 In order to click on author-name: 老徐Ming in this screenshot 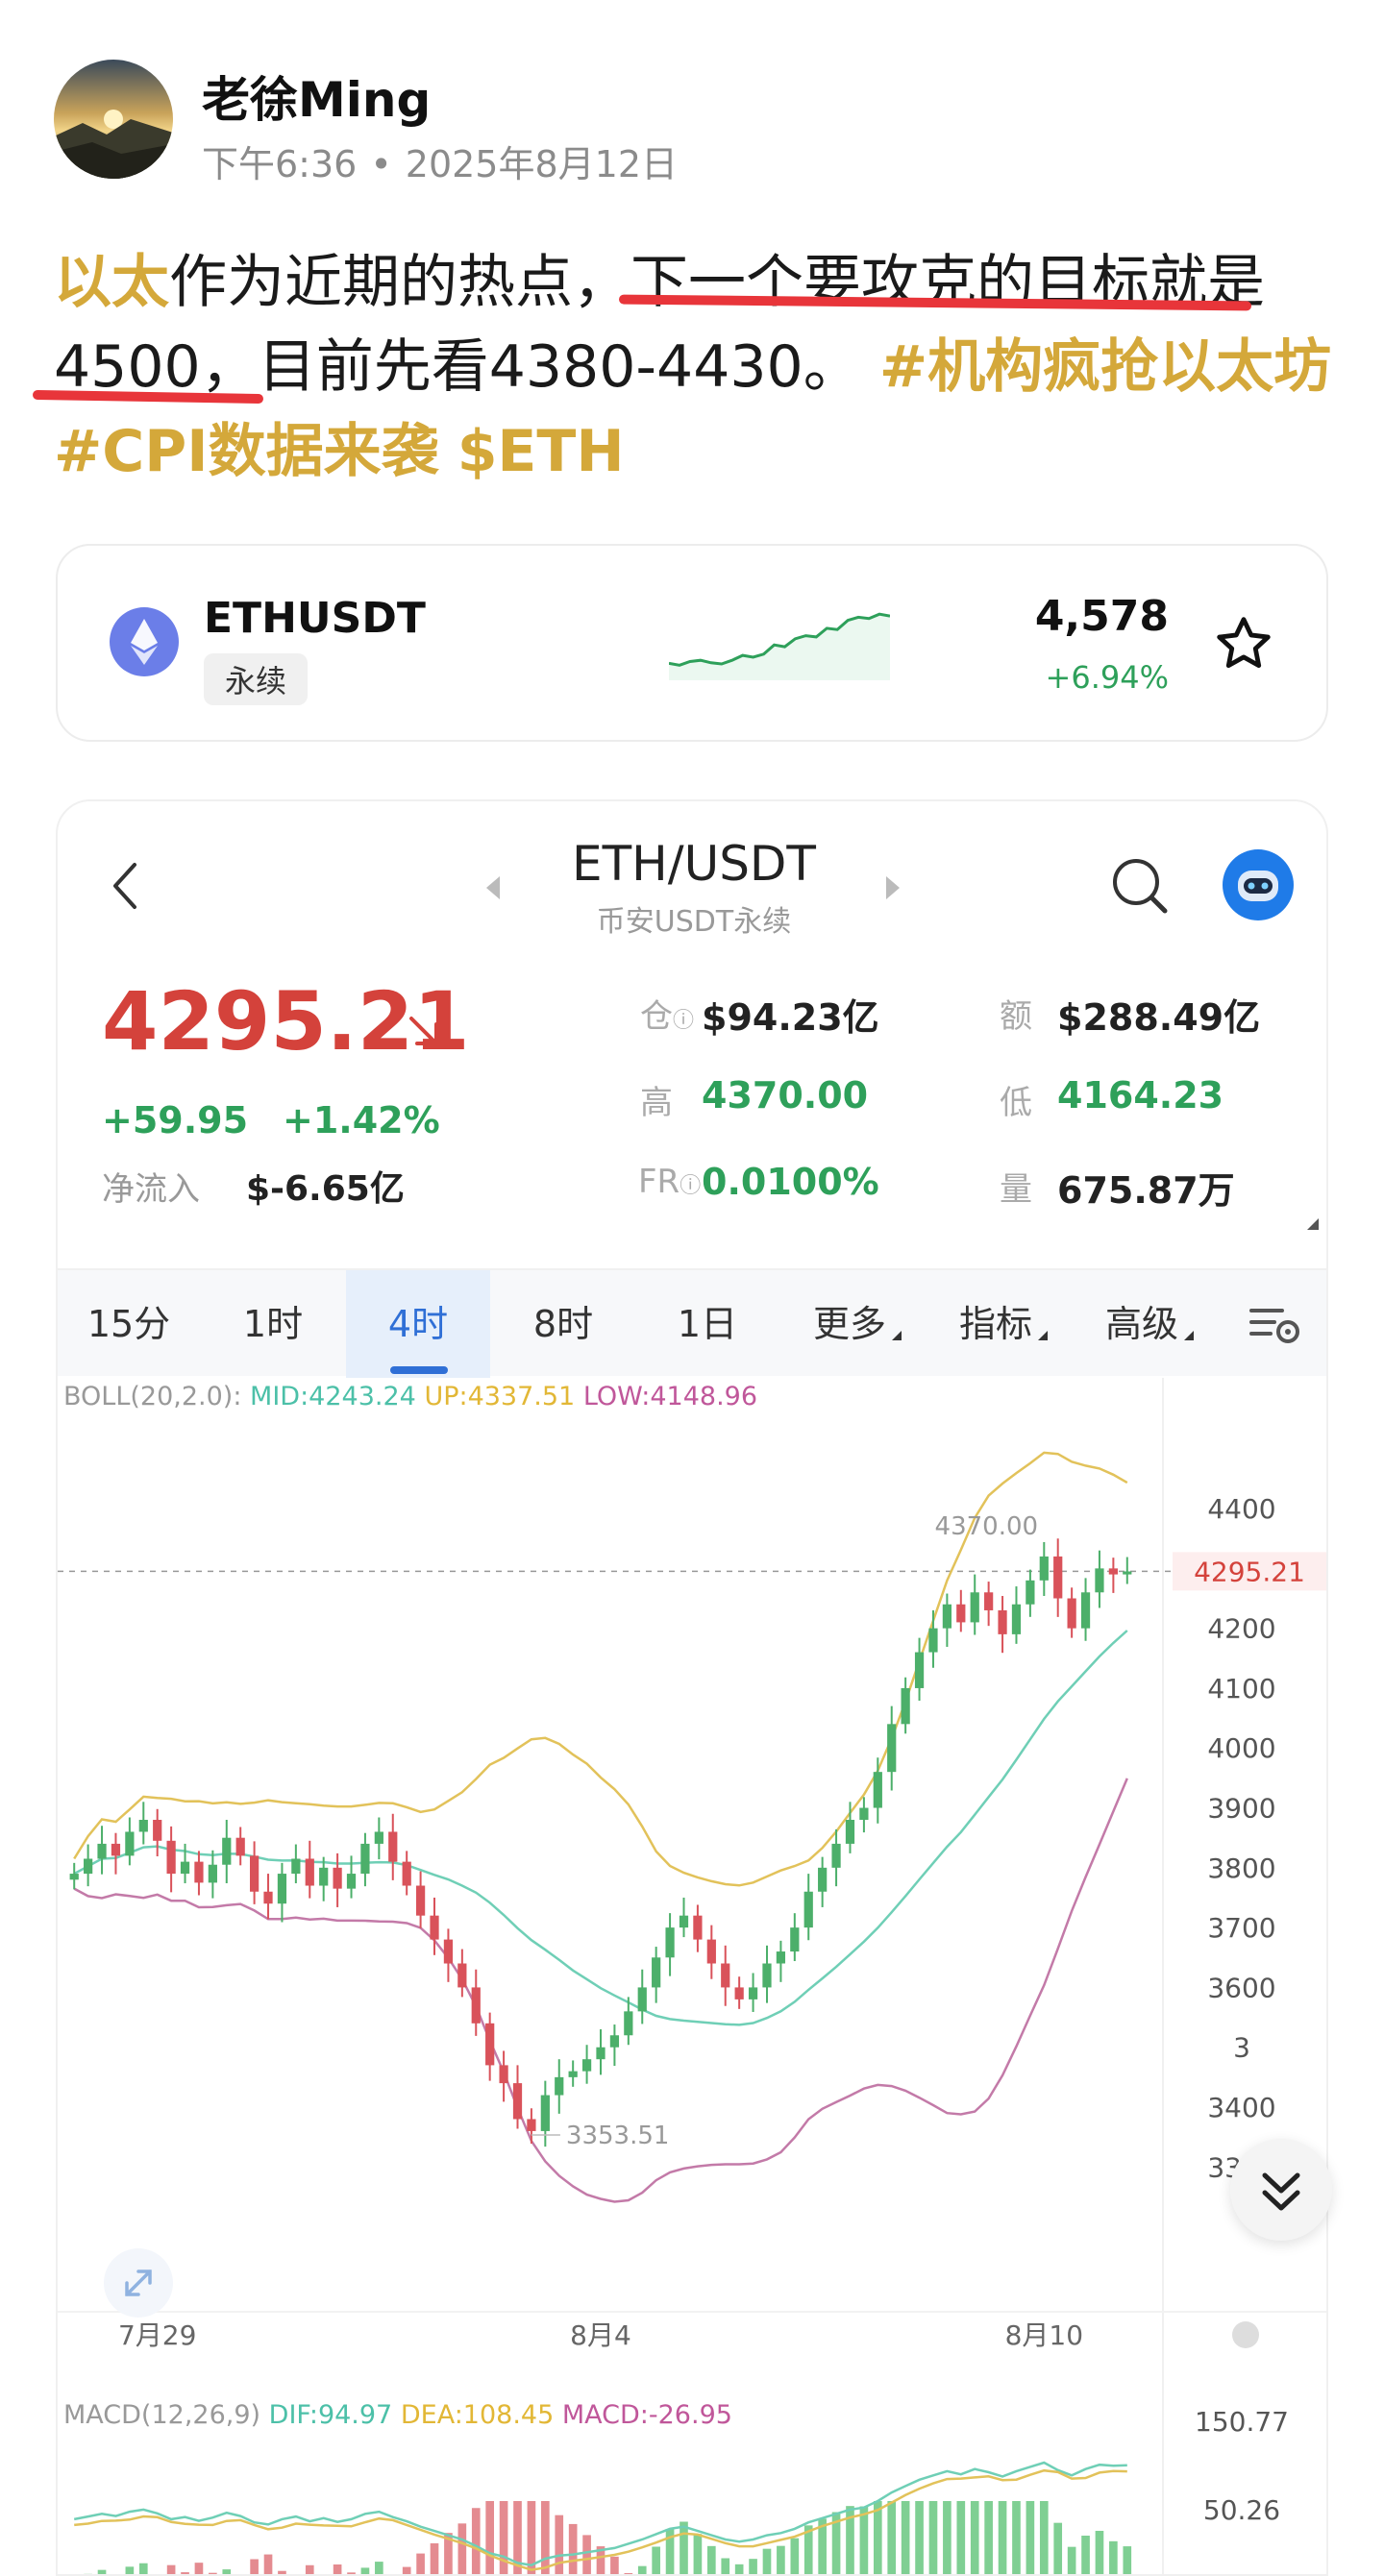, I will do `click(316, 96)`.